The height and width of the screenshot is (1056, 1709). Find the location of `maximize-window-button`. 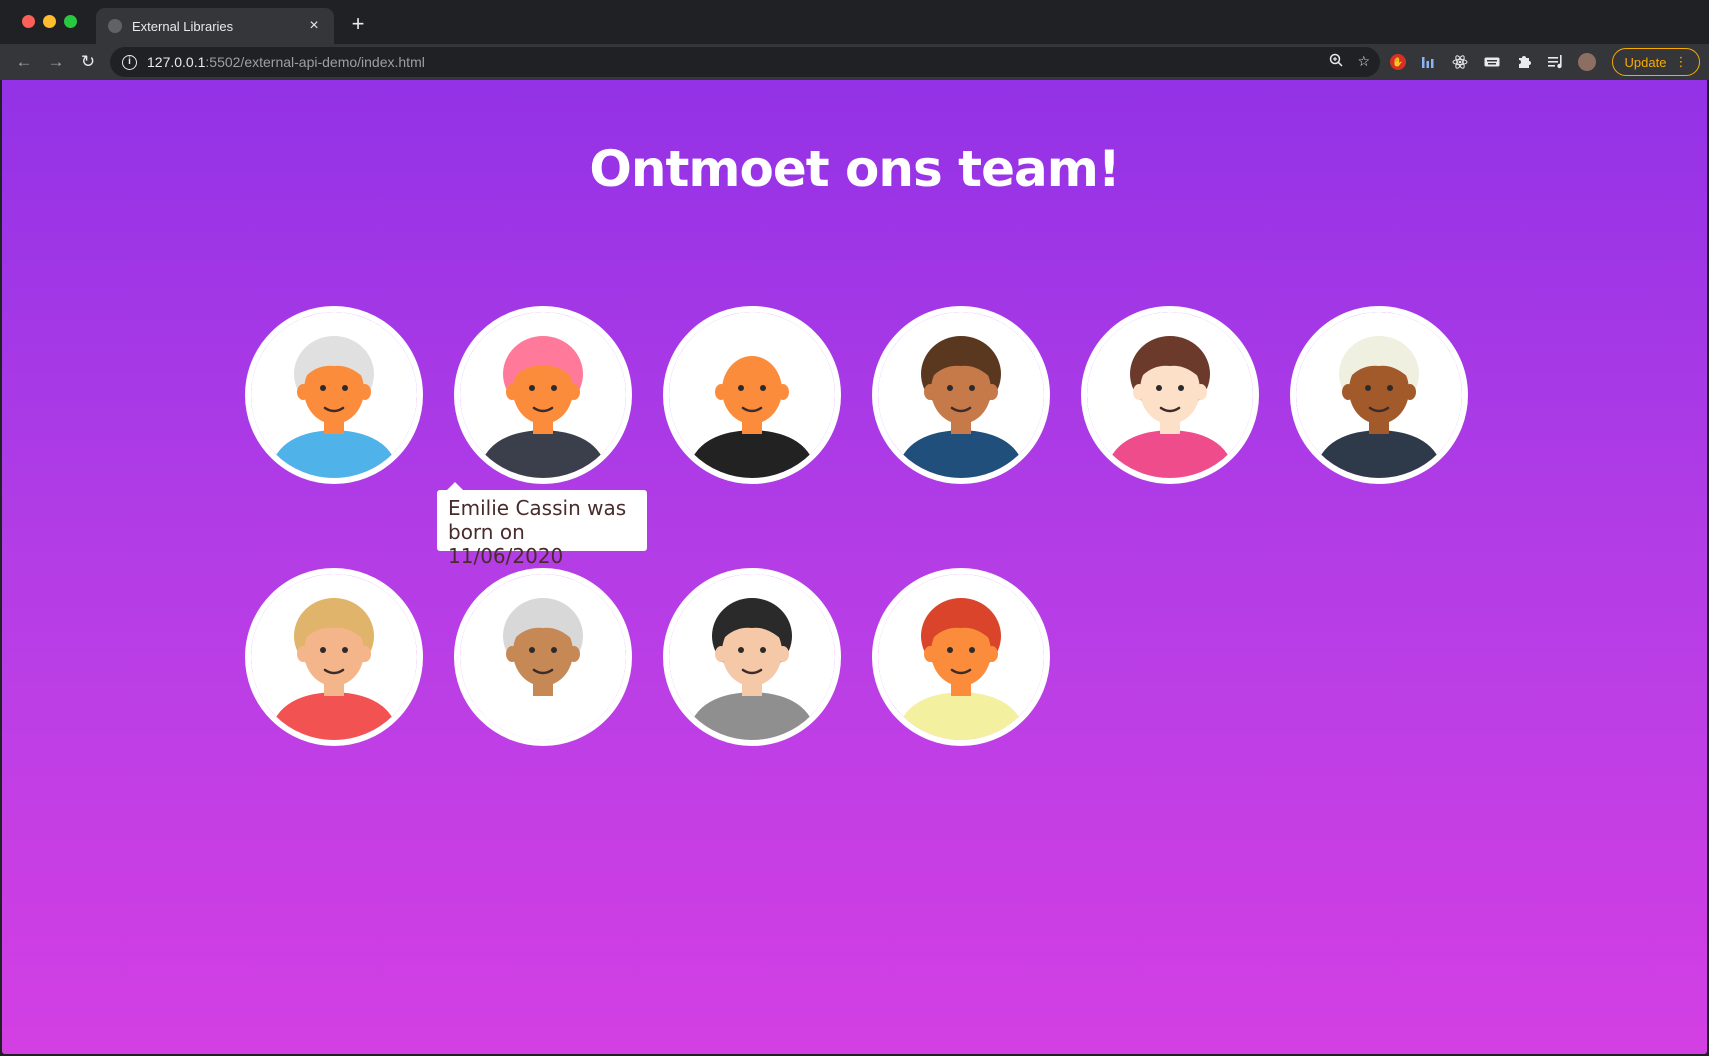

maximize-window-button is located at coordinates (70, 21).